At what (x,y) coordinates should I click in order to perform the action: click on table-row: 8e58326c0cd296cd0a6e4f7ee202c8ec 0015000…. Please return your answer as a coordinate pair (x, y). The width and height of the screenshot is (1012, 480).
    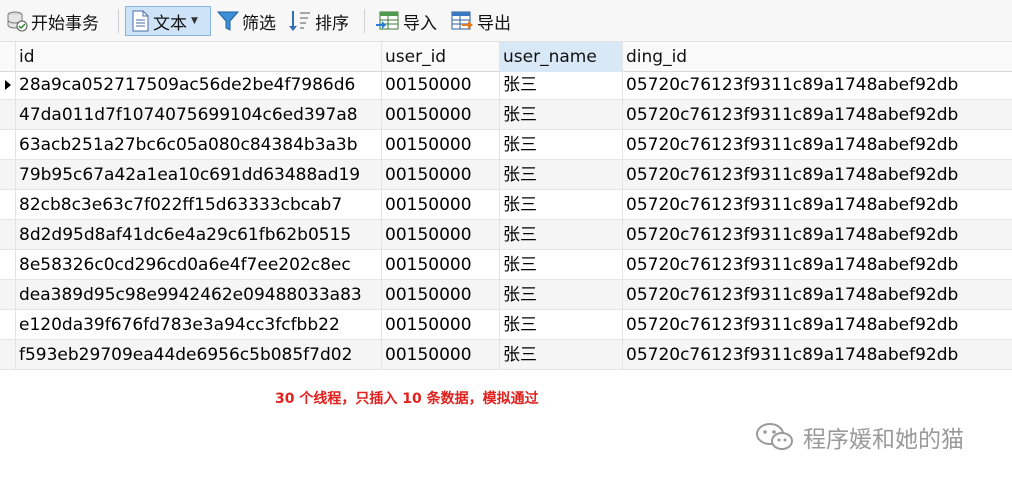
    Looking at the image, I should click on (506, 265).